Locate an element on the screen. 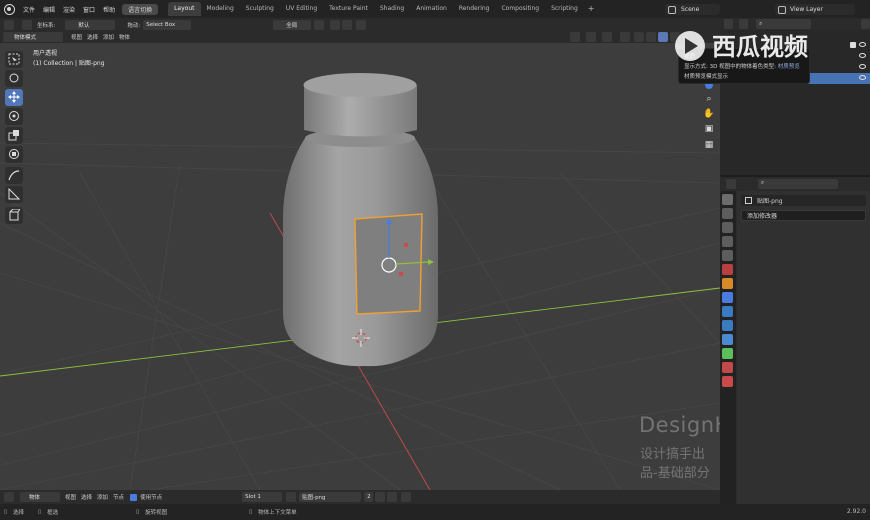 This screenshot has height=520, width=870. shader-editor-icon is located at coordinates (9, 497).